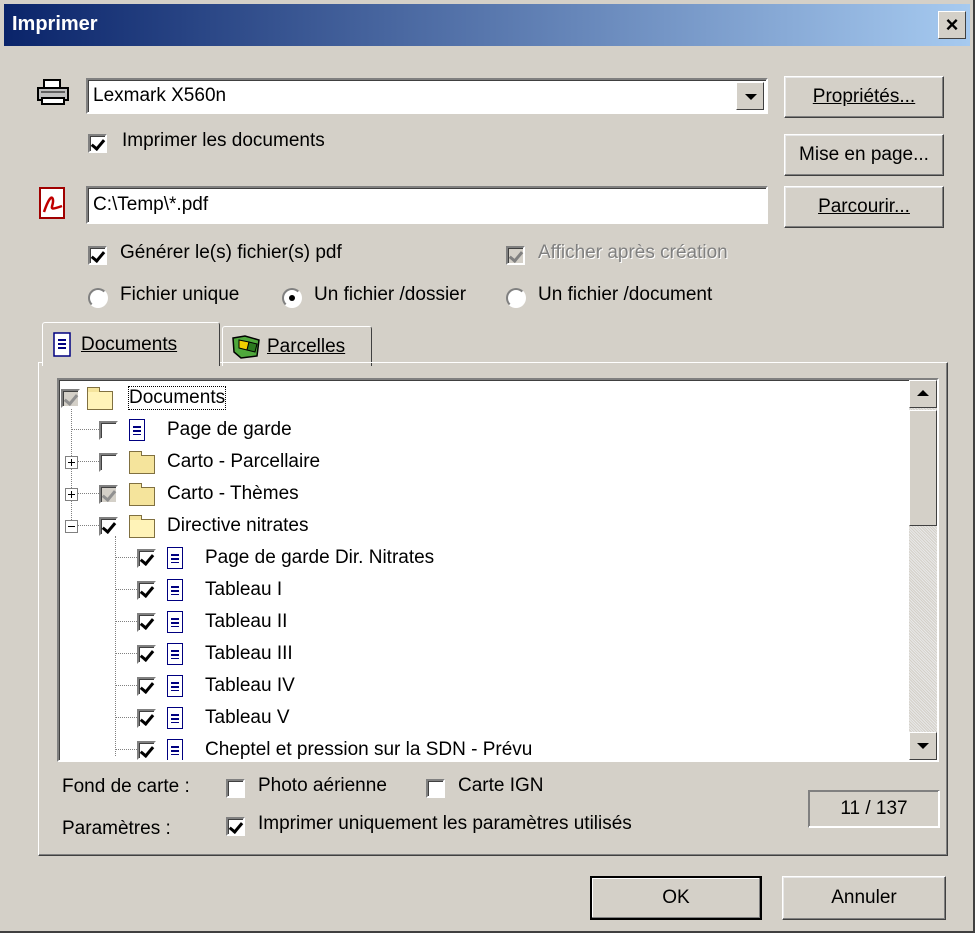 This screenshot has height=933, width=975. What do you see at coordinates (952, 25) in the screenshot?
I see `close-button: ×` at bounding box center [952, 25].